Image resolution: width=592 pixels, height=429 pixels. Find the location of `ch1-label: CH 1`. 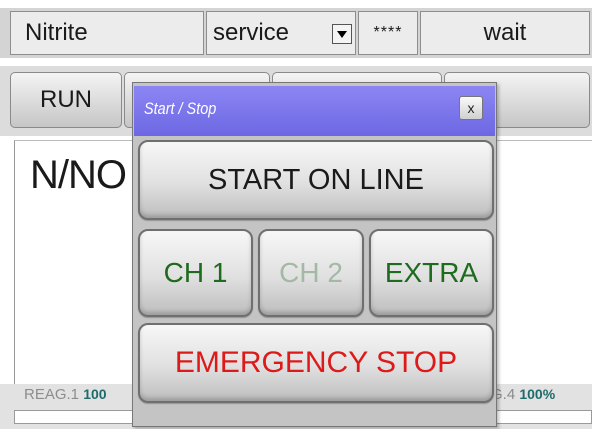

ch1-label: CH 1 is located at coordinates (195, 272).